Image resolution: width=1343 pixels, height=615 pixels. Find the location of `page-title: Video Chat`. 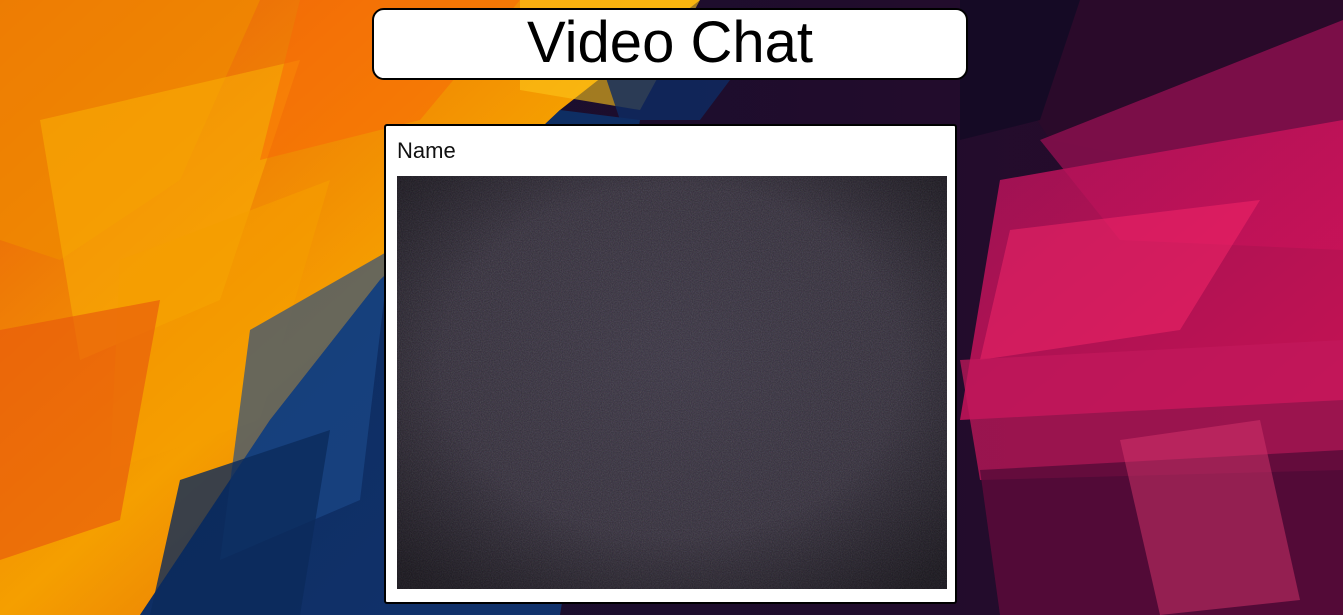

page-title: Video Chat is located at coordinates (670, 42).